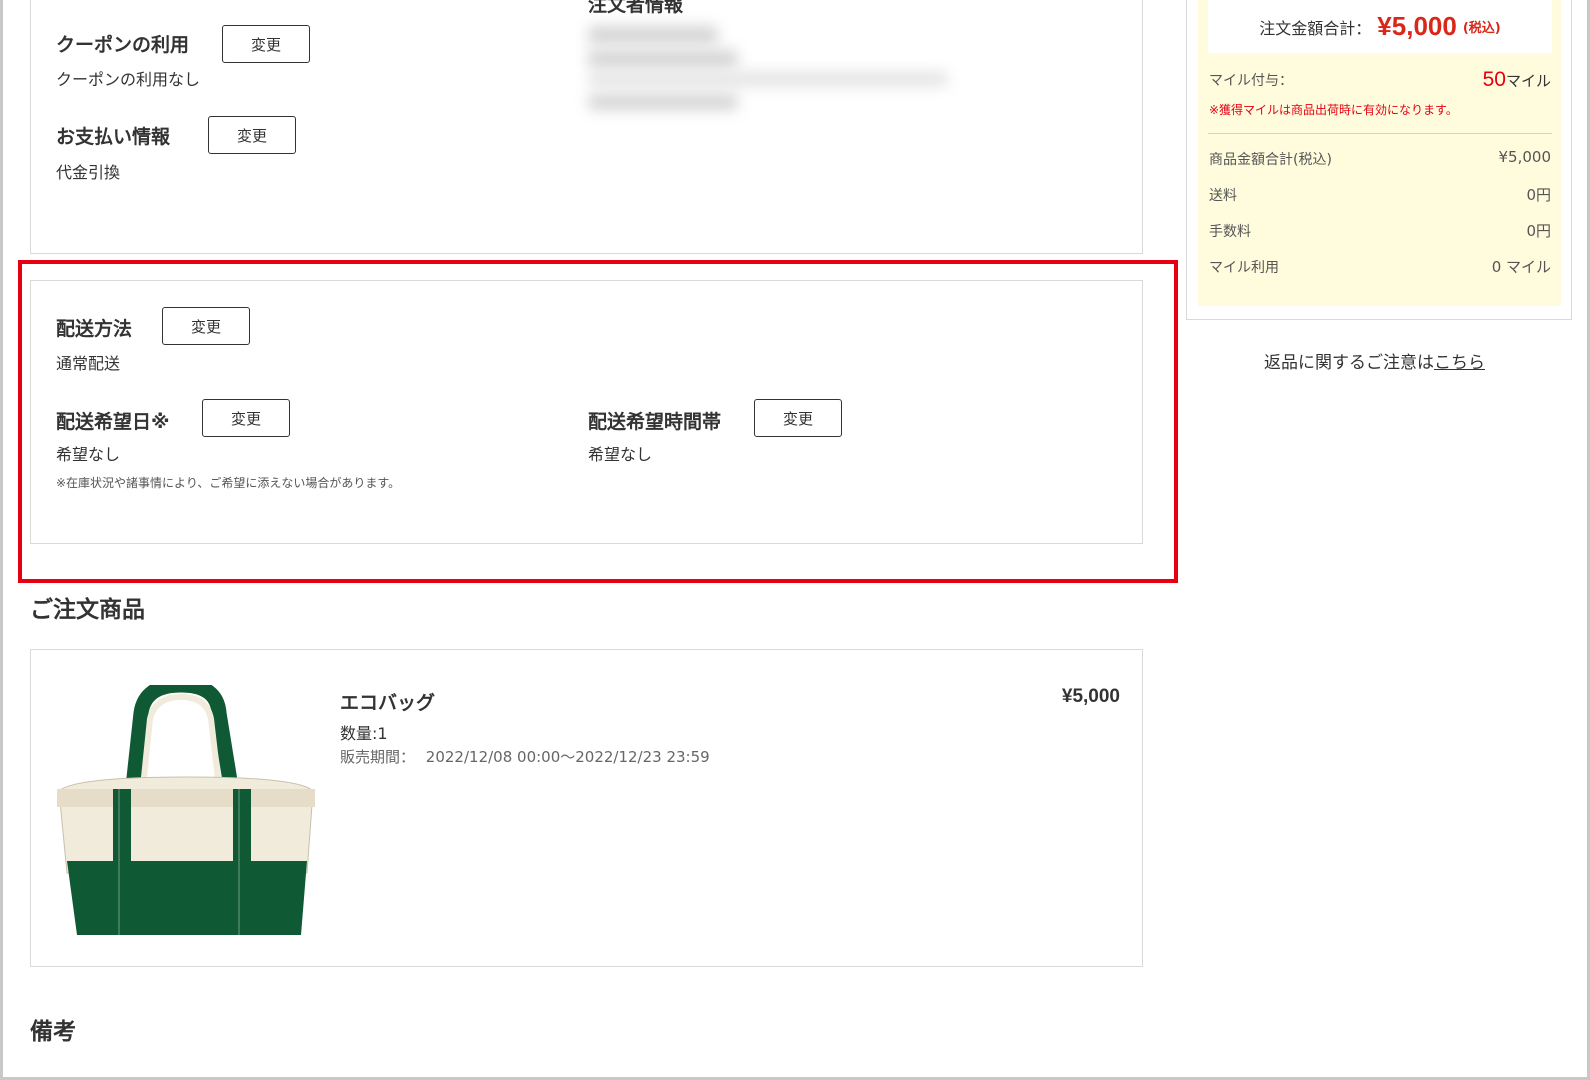 This screenshot has width=1590, height=1080. I want to click on miles-earned-value: 50, so click(1494, 79).